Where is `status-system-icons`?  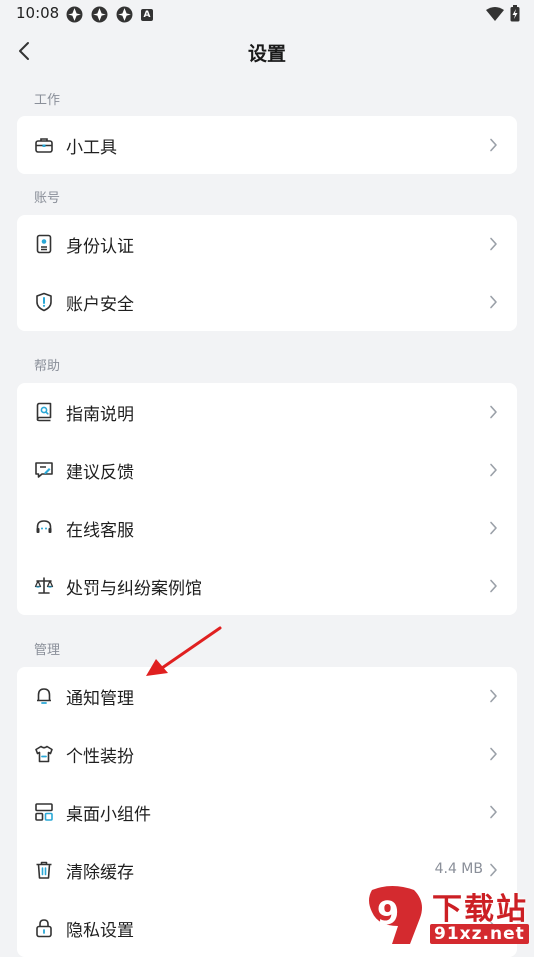
status-system-icons is located at coordinates (503, 13).